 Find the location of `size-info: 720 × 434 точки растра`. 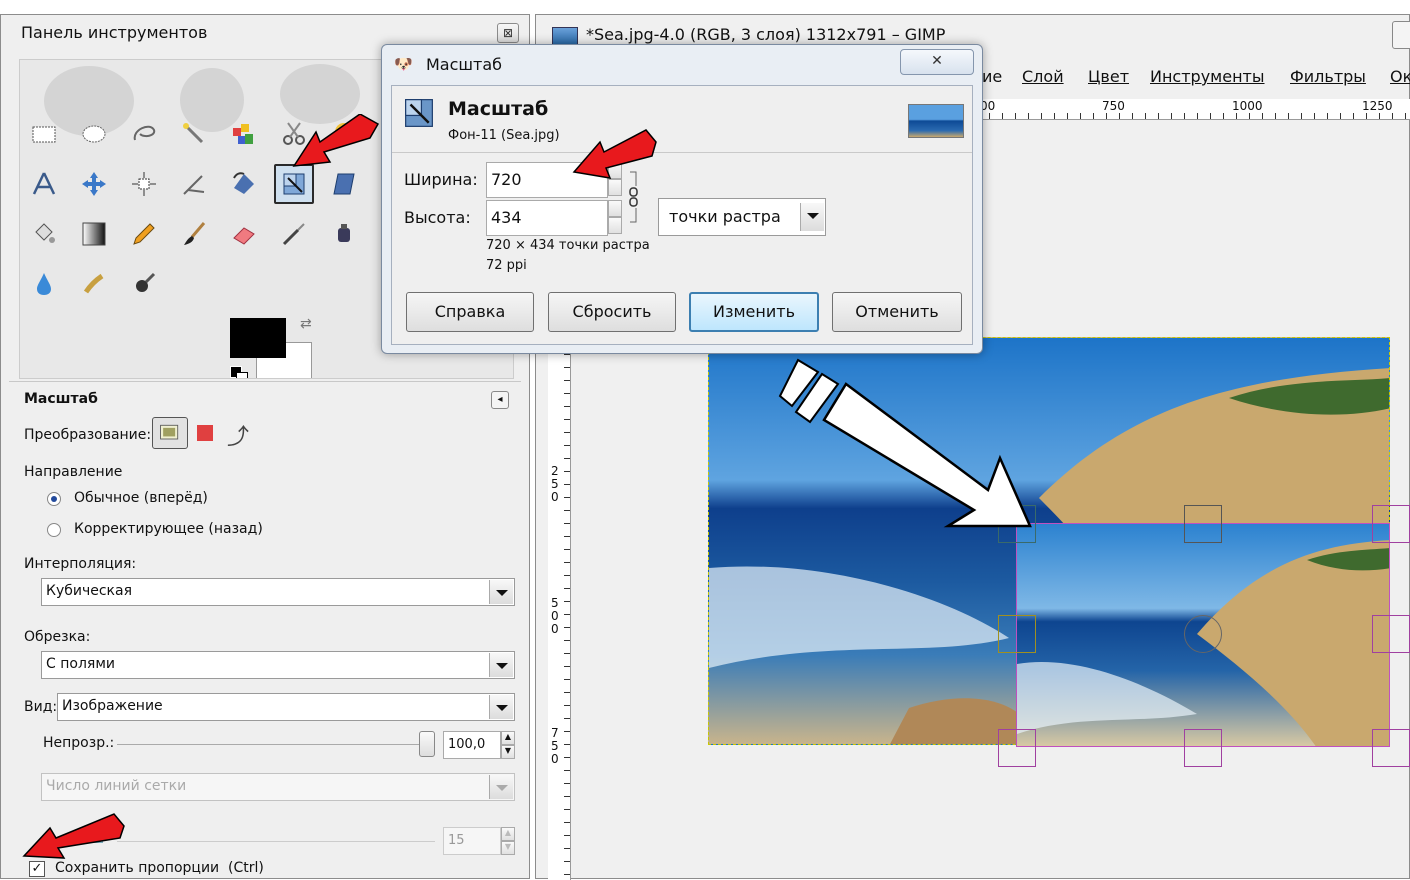

size-info: 720 × 434 точки растра is located at coordinates (568, 245).